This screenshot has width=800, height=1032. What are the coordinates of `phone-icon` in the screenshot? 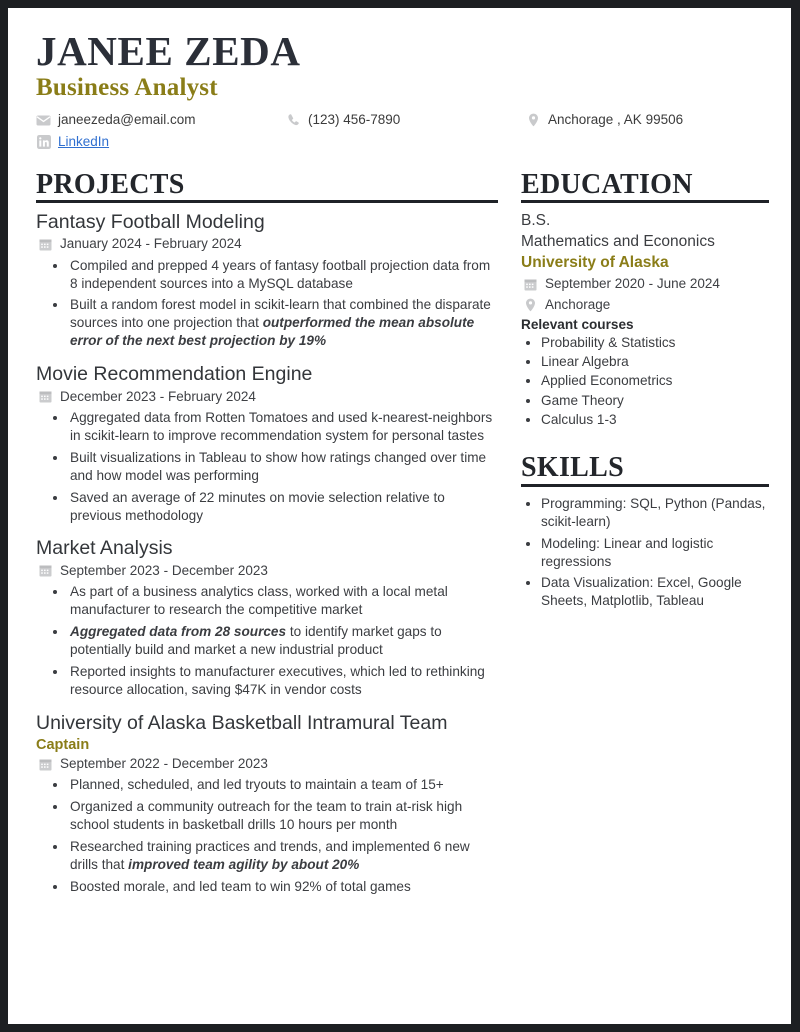 It's located at (293, 120).